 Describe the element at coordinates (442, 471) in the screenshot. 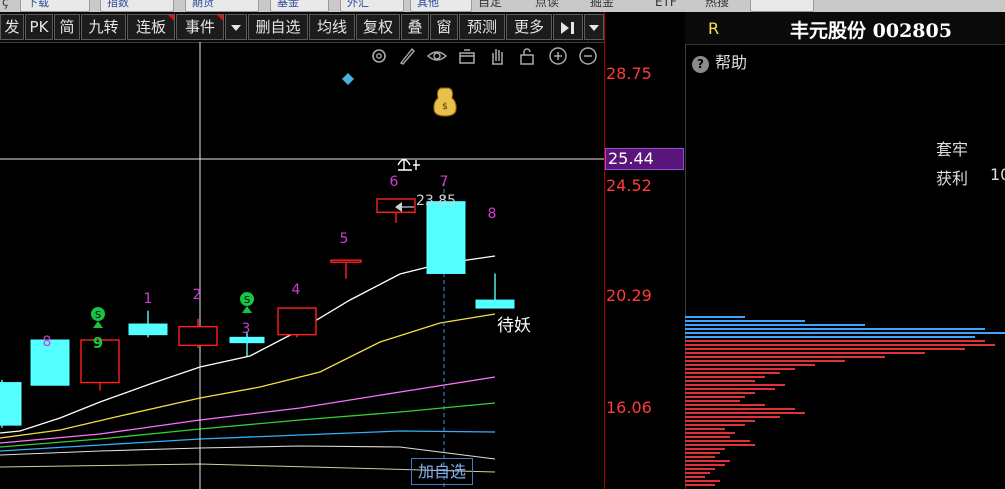

I see `add-favorite-button: 加自选` at that location.